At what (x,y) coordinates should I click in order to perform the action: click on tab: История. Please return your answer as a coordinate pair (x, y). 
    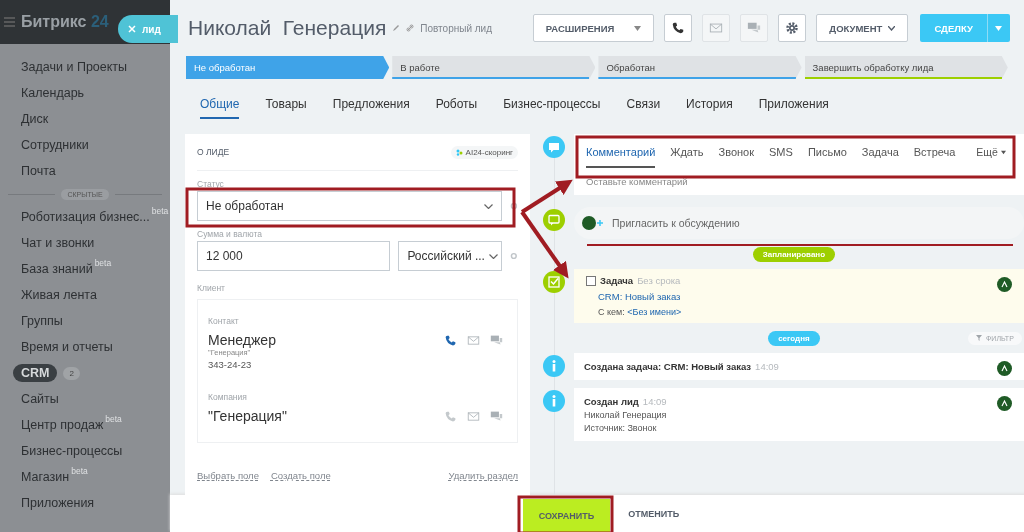
    Looking at the image, I should click on (709, 108).